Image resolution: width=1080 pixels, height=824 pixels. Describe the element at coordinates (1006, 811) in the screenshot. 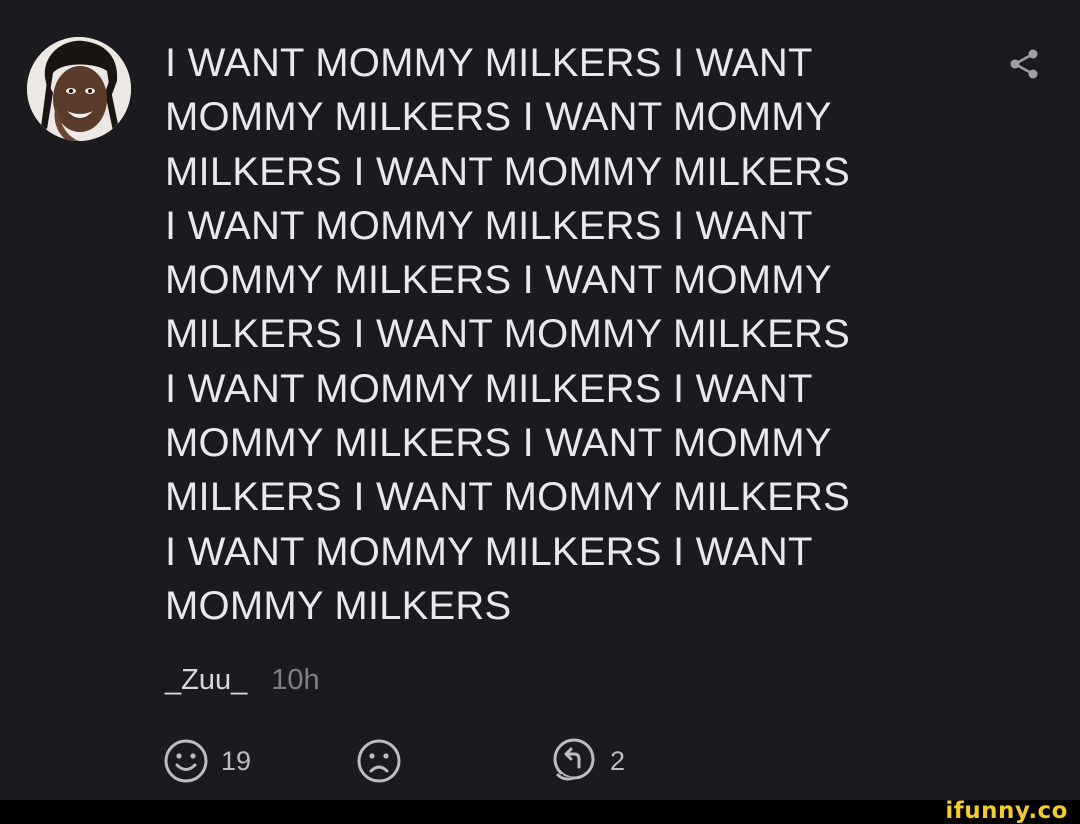

I see `watermark: ifunny.co` at that location.